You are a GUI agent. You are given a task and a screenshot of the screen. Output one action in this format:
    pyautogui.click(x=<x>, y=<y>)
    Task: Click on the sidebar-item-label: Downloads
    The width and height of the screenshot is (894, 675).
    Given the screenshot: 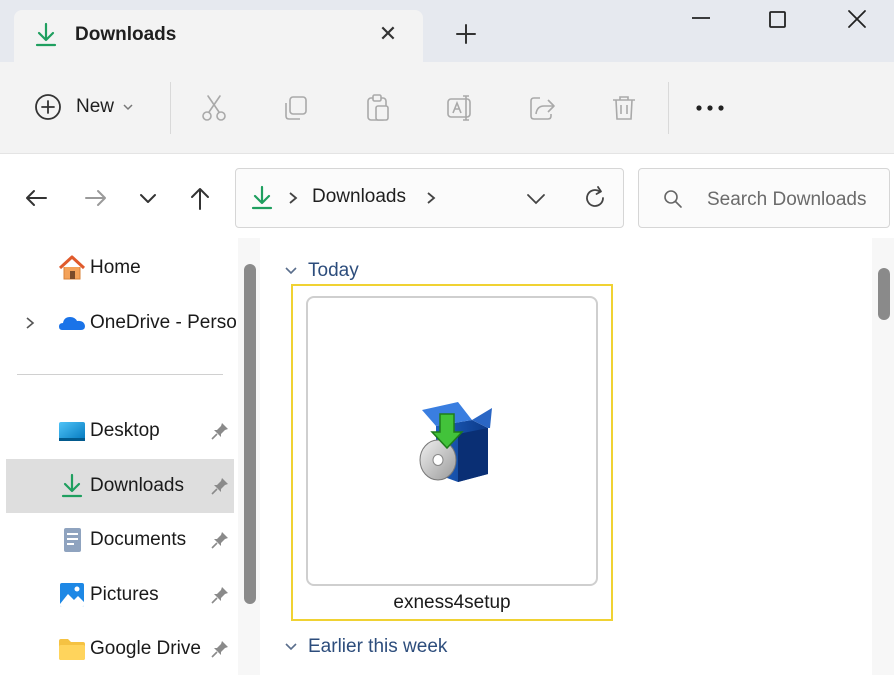 What is the action you would take?
    pyautogui.click(x=137, y=485)
    